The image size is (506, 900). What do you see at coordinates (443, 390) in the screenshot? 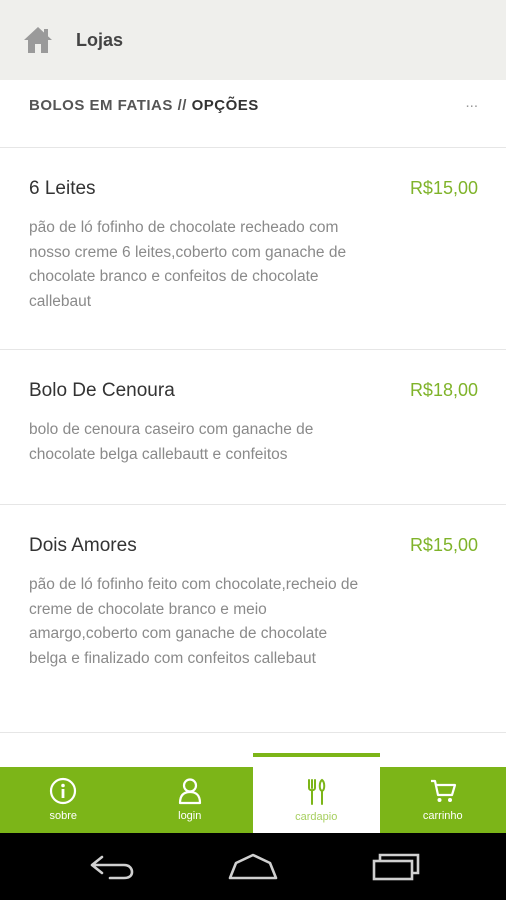
I see `product-price: R$18,00` at bounding box center [443, 390].